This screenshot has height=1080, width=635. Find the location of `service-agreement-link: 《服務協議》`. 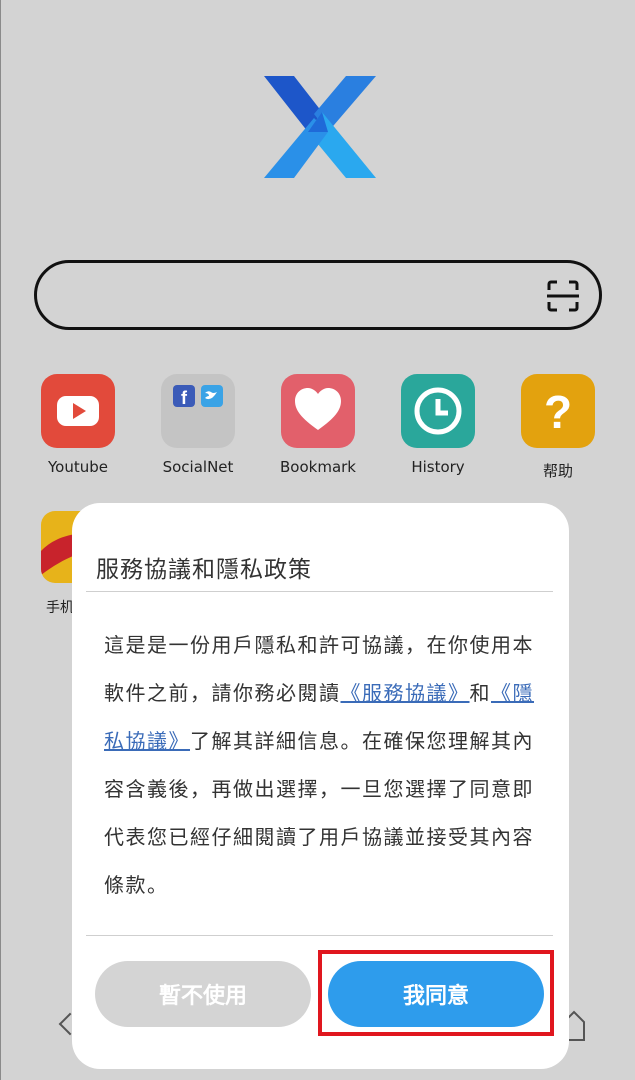

service-agreement-link: 《服務協議》 is located at coordinates (405, 693).